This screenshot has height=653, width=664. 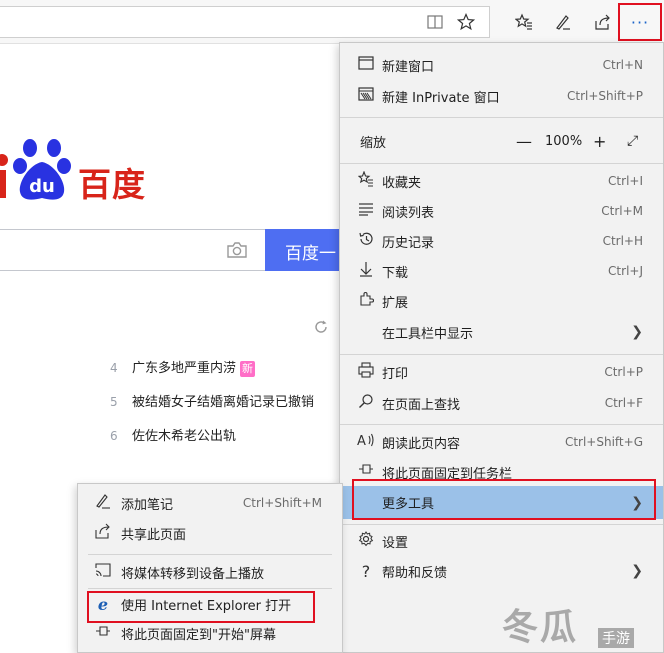 I want to click on favorite-star-icon, so click(x=466, y=22).